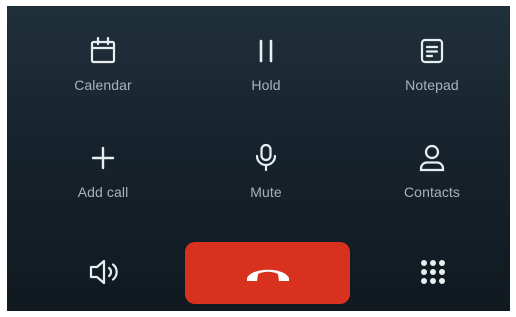  What do you see at coordinates (103, 192) in the screenshot?
I see `add-call-label: Add call` at bounding box center [103, 192].